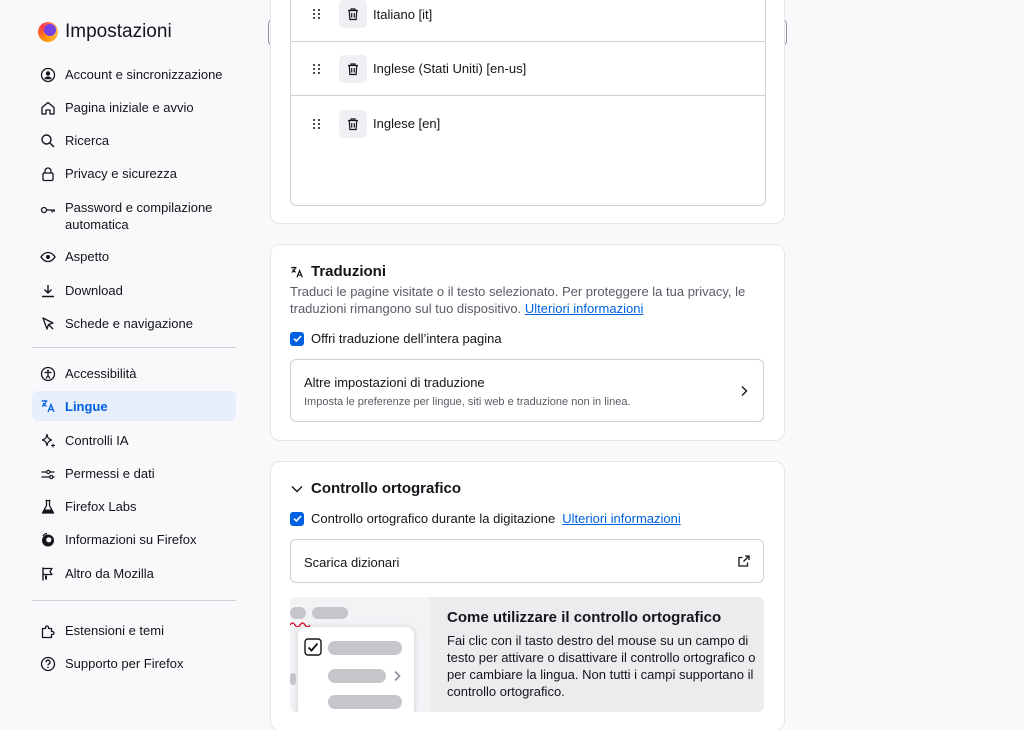  What do you see at coordinates (450, 68) in the screenshot?
I see `language-name: Inglese (Stati Uniti) [en-us]` at bounding box center [450, 68].